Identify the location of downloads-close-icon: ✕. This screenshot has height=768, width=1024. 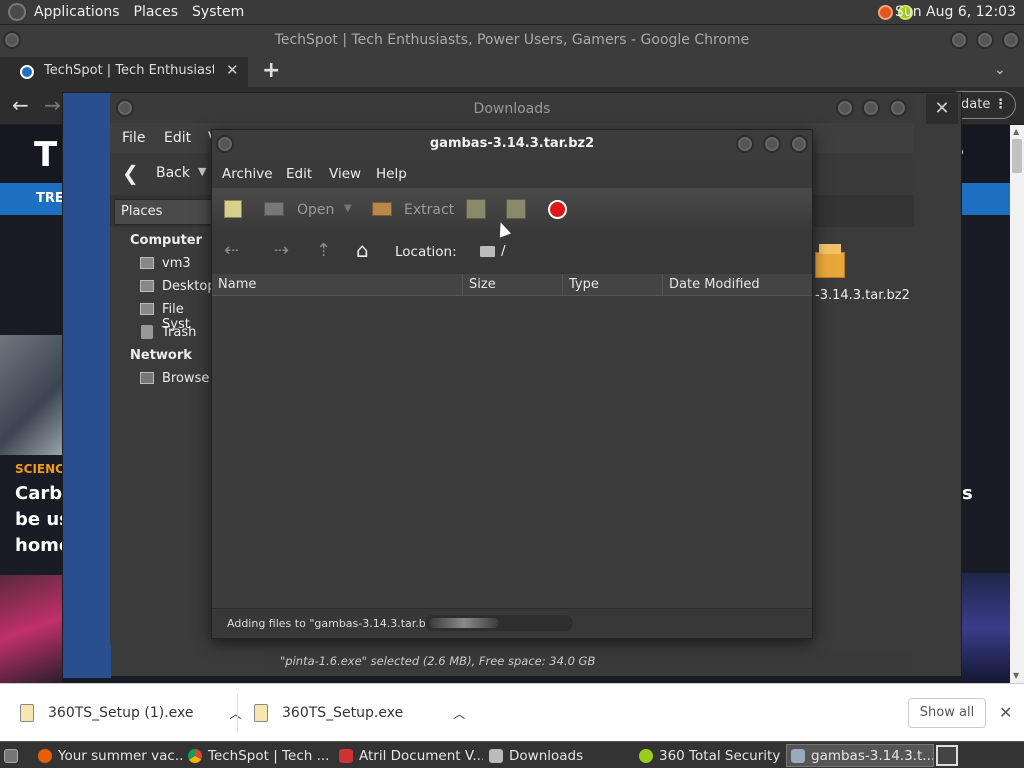
(942, 109).